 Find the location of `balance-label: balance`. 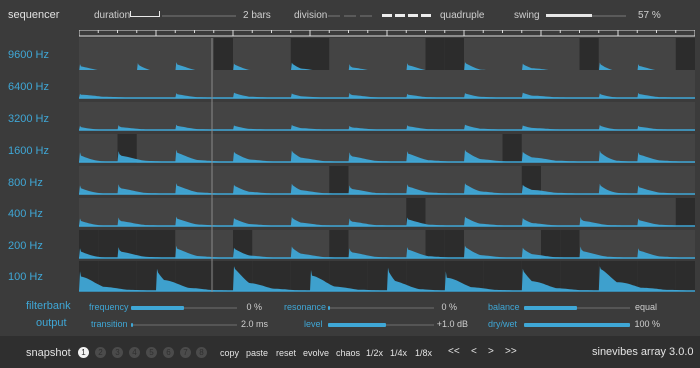

balance-label: balance is located at coordinates (504, 307).